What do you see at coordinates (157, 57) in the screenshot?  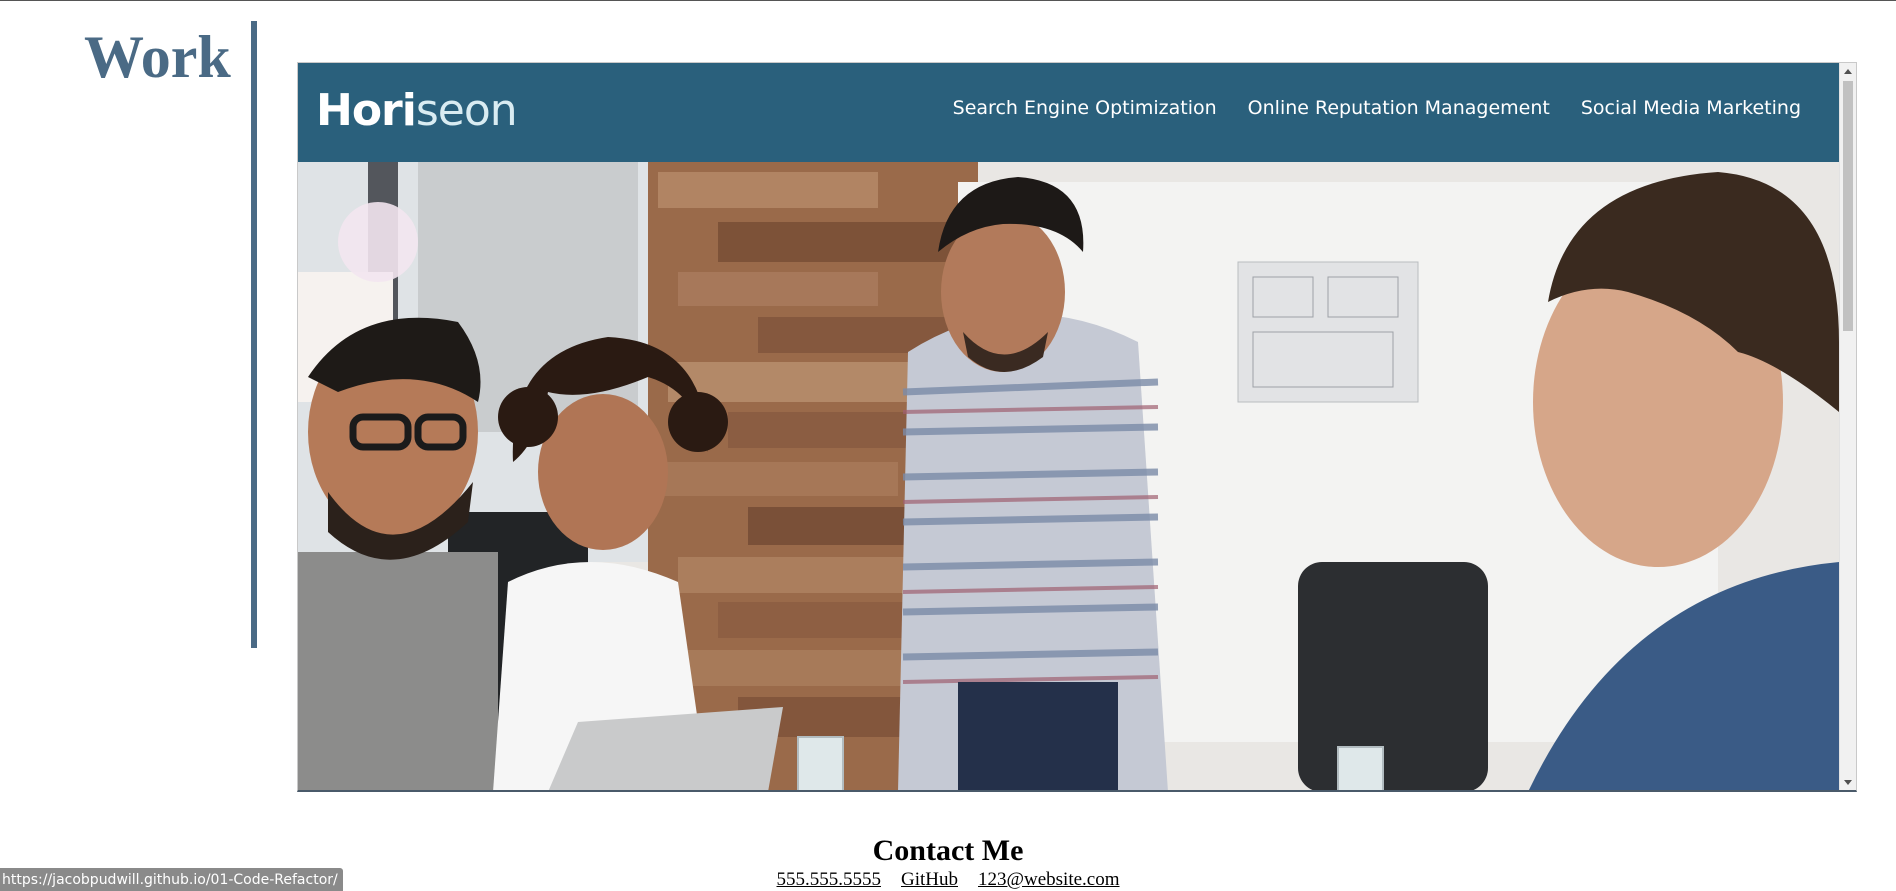 I see `section-title: Work` at bounding box center [157, 57].